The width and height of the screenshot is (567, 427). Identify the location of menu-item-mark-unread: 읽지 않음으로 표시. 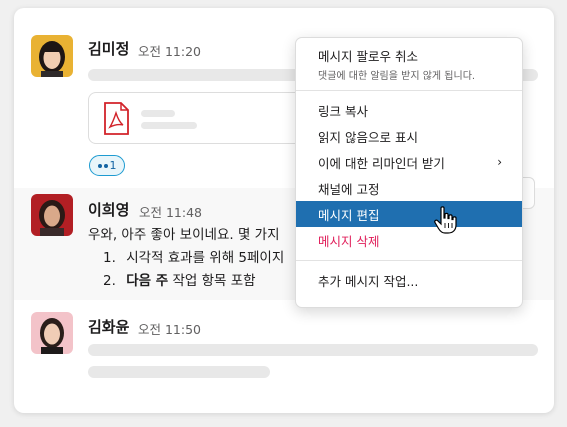
(409, 136).